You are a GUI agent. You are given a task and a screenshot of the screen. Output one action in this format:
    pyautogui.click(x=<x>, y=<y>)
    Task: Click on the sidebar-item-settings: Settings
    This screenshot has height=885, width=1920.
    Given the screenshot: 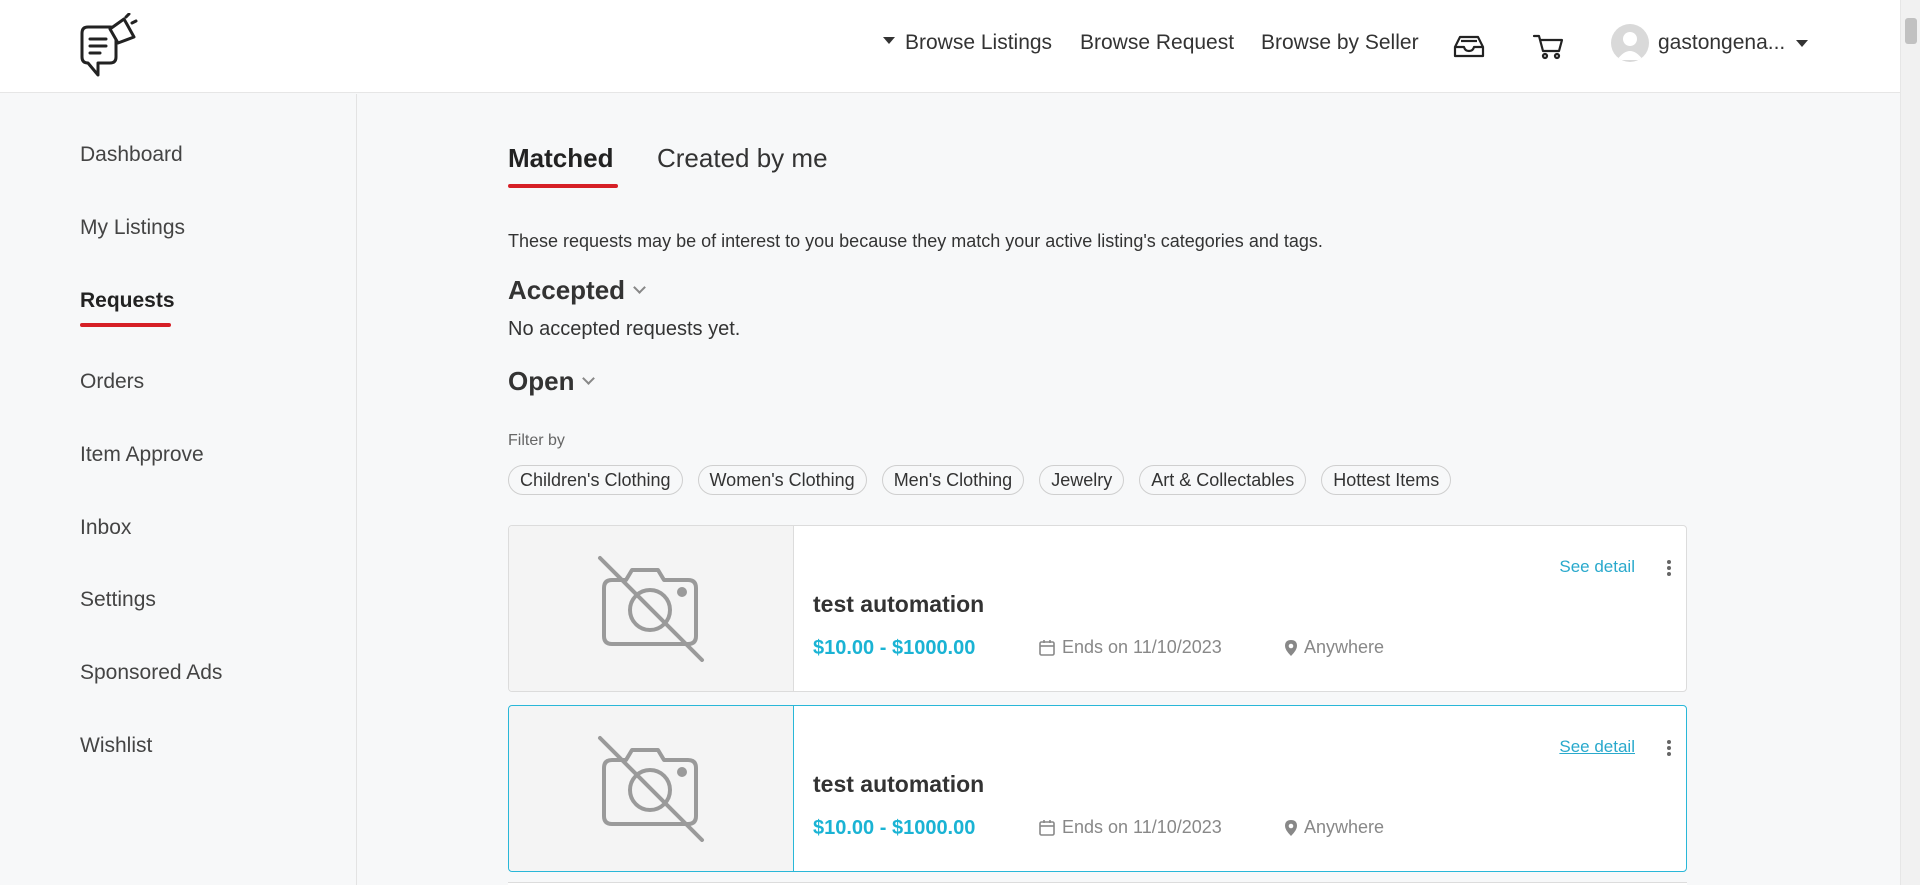 What is the action you would take?
    pyautogui.click(x=118, y=600)
    